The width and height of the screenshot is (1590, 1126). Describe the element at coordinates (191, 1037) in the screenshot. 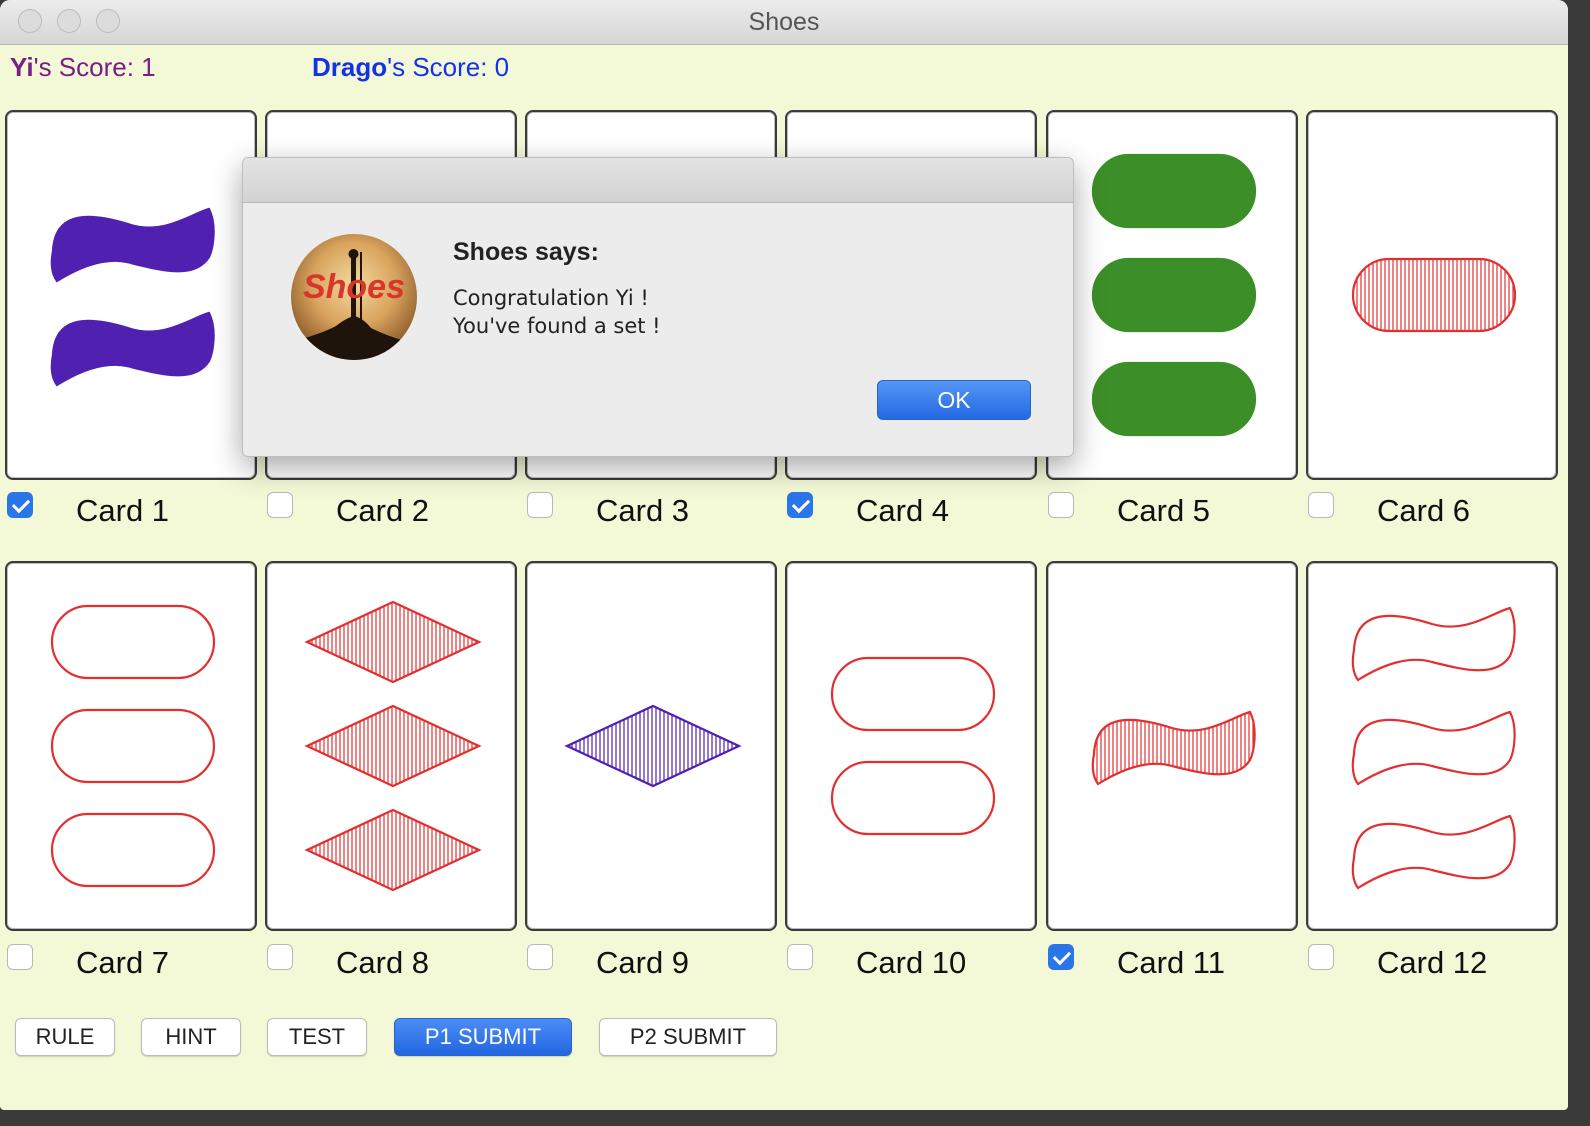

I see `hint-button: HINT` at that location.